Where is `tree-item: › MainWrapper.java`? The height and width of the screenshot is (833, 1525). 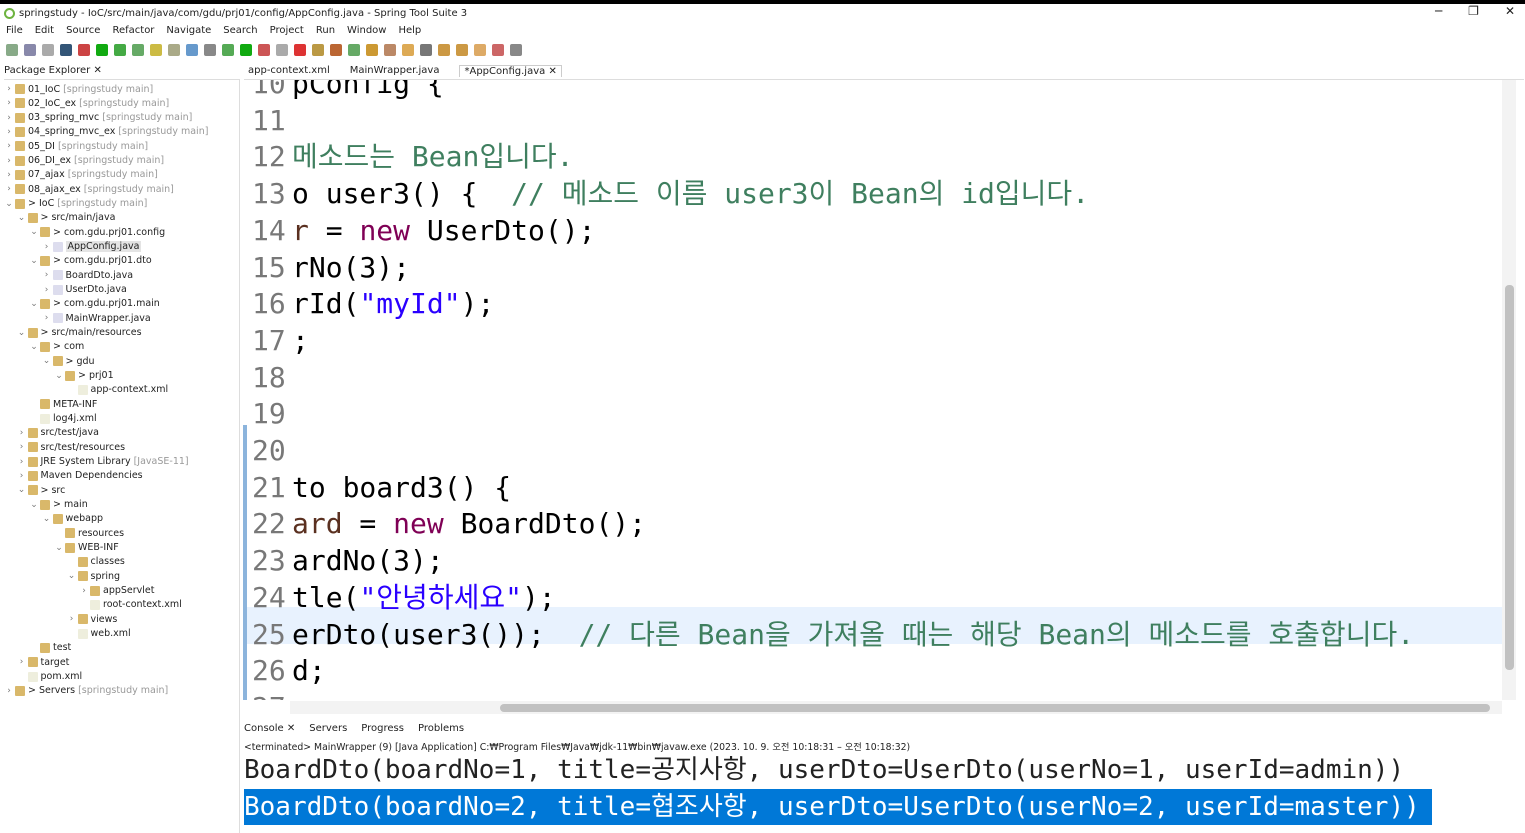 tree-item: › MainWrapper.java is located at coordinates (96, 318).